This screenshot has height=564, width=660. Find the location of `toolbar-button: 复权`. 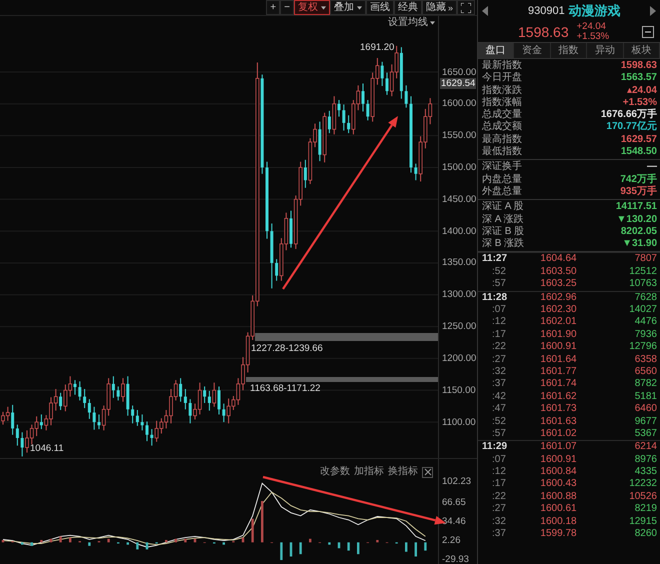

toolbar-button: 复权 is located at coordinates (312, 7).